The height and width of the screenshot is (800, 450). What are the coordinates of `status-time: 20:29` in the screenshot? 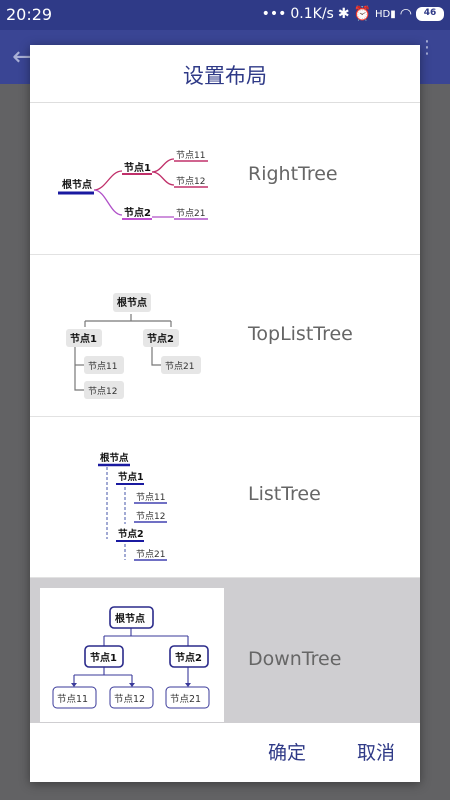 It's located at (29, 14).